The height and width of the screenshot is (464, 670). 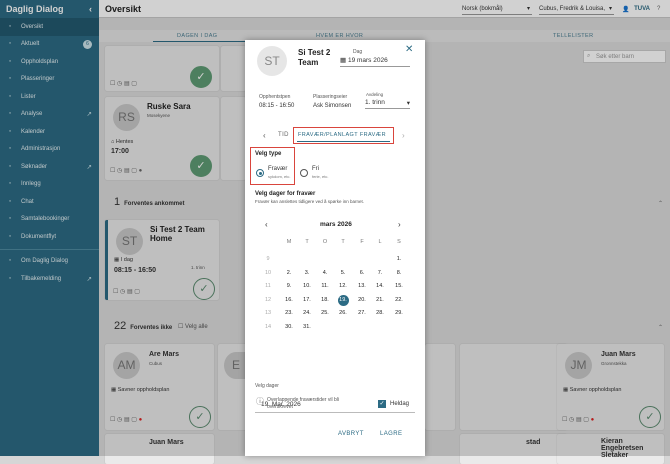 What do you see at coordinates (343, 273) in the screenshot?
I see `calendar-day: 5.` at bounding box center [343, 273].